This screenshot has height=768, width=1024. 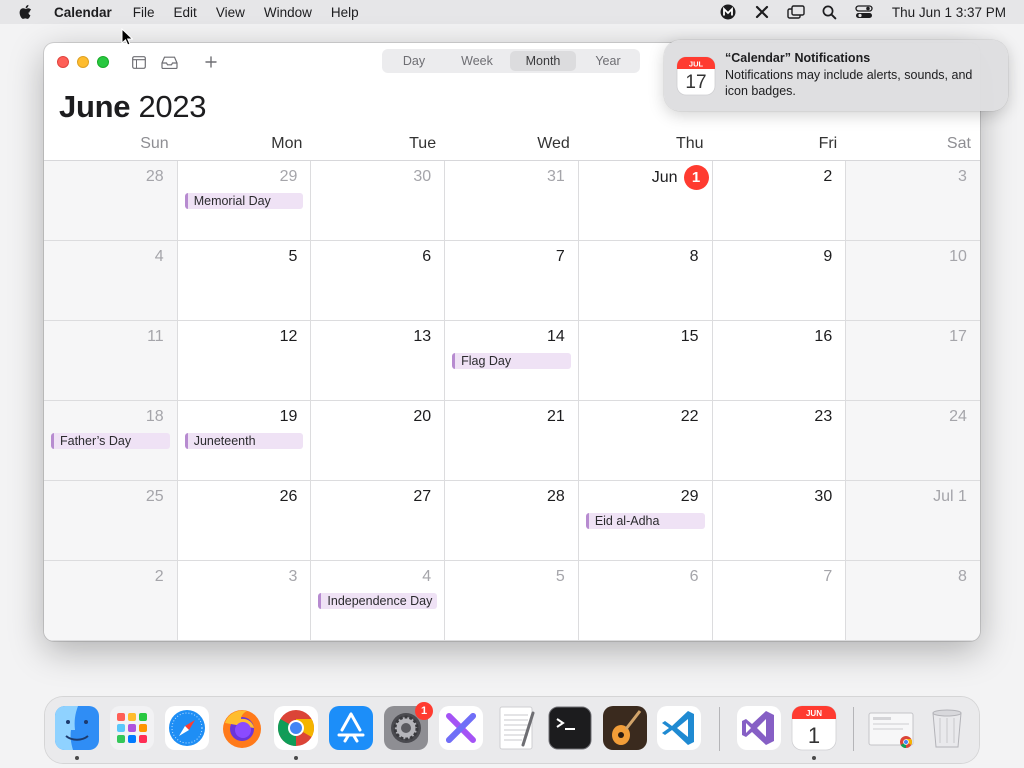 I want to click on day-cell: 14 Flag Day, so click(x=512, y=361).